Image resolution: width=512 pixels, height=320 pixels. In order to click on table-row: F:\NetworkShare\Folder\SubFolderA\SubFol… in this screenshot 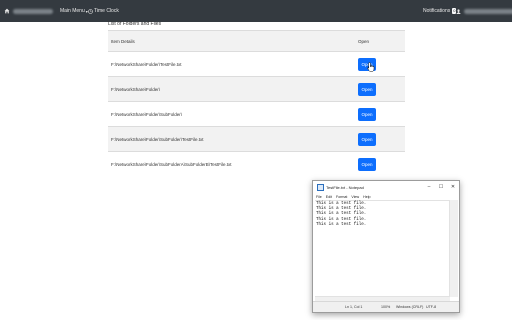, I will do `click(256, 163)`.